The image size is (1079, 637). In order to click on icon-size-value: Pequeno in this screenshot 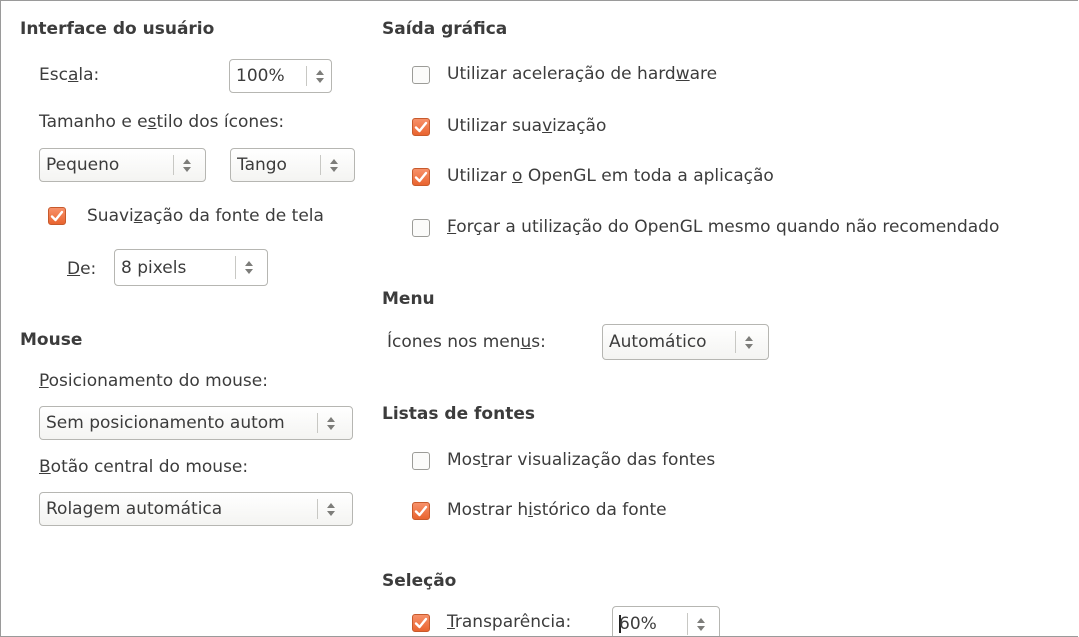, I will do `click(83, 165)`.